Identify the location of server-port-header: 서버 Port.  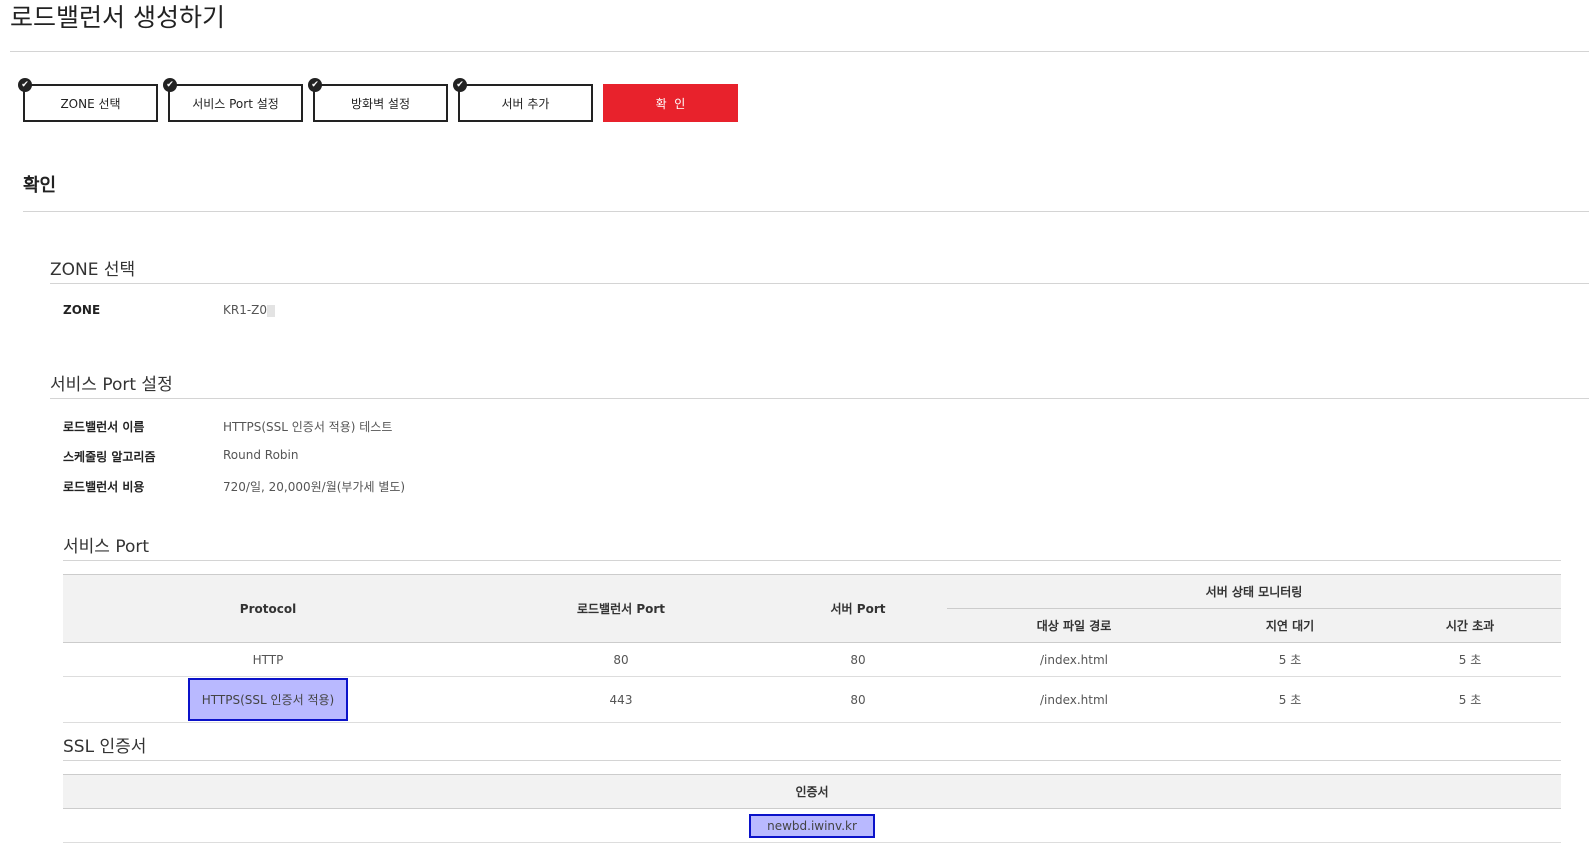
(858, 608).